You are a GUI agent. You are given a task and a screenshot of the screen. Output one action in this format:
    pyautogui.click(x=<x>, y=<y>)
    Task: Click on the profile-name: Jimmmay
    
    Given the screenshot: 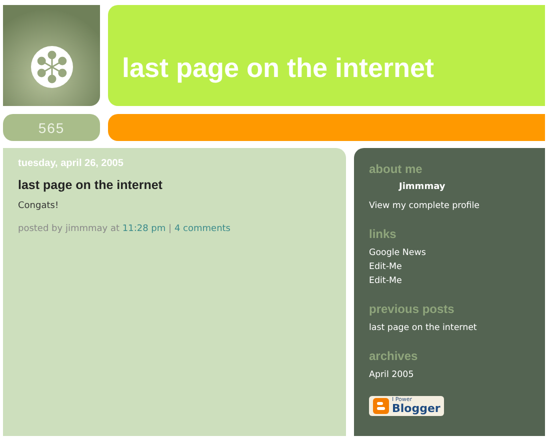 What is the action you would take?
    pyautogui.click(x=422, y=187)
    